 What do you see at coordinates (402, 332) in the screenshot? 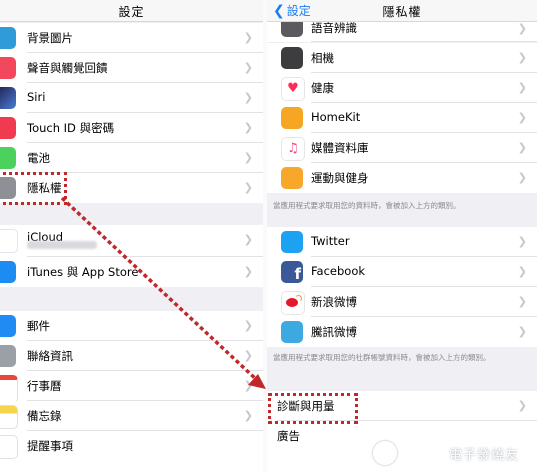
I see `privacy-item-tencent-weibo: 騰訊微博 ❯` at bounding box center [402, 332].